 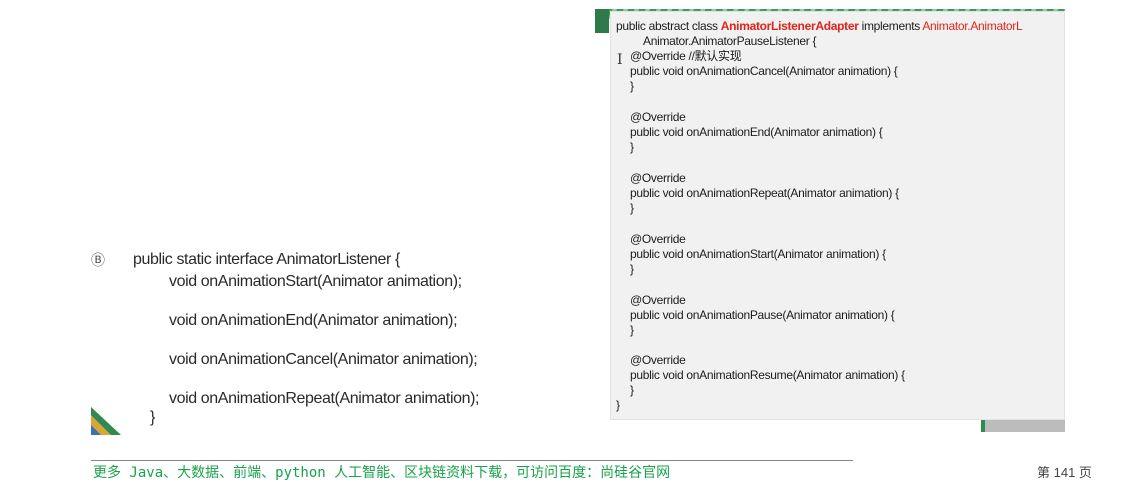 I want to click on page-number: 第 141 页, so click(x=1064, y=472).